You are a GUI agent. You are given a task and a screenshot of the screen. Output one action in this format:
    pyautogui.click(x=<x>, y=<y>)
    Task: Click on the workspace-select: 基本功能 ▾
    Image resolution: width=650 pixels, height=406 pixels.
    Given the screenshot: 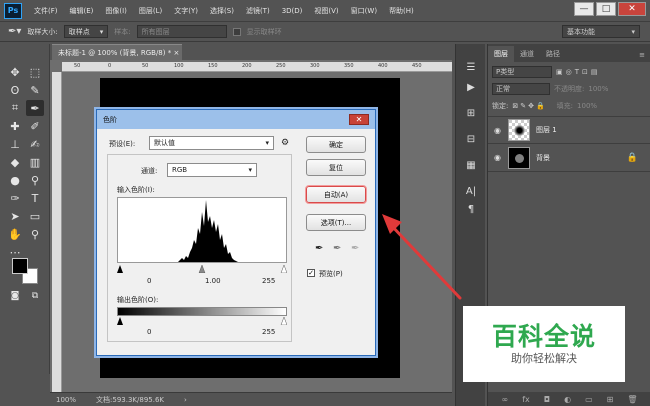 What is the action you would take?
    pyautogui.click(x=601, y=31)
    